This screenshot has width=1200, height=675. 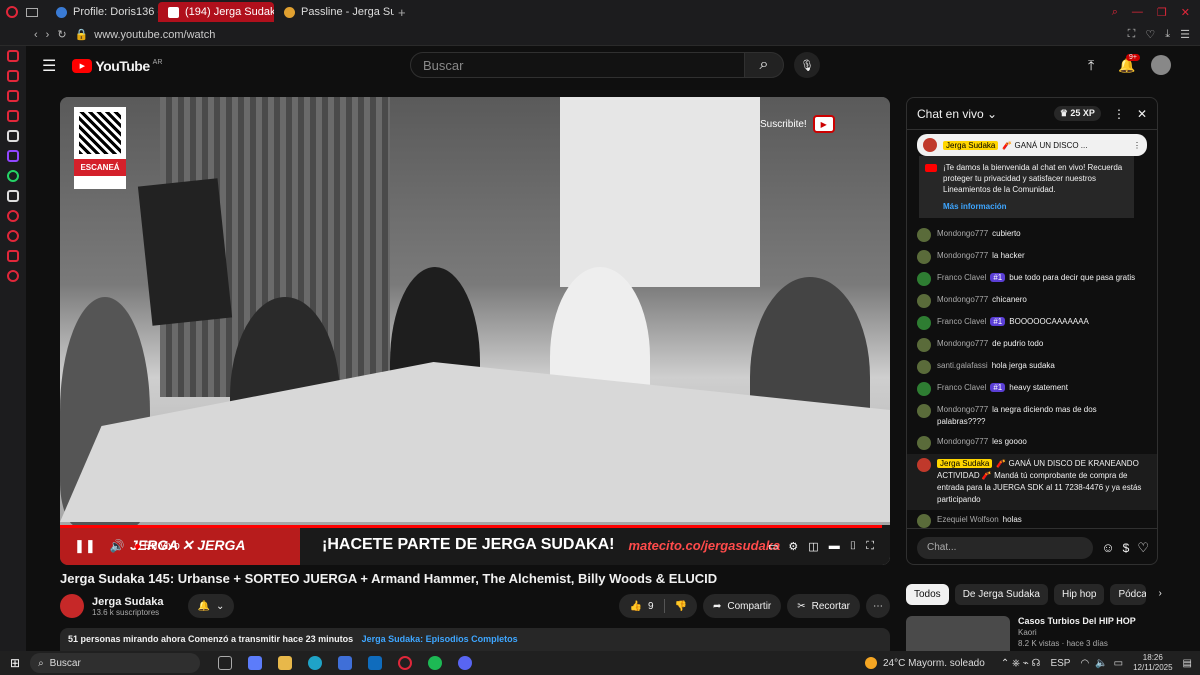 What do you see at coordinates (1084, 663) in the screenshot?
I see `wifi-icon: ◠` at bounding box center [1084, 663].